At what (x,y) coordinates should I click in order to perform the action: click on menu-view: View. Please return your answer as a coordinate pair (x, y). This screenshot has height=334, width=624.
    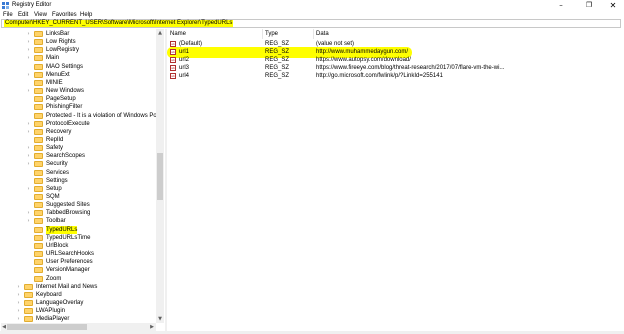
    Looking at the image, I should click on (40, 15).